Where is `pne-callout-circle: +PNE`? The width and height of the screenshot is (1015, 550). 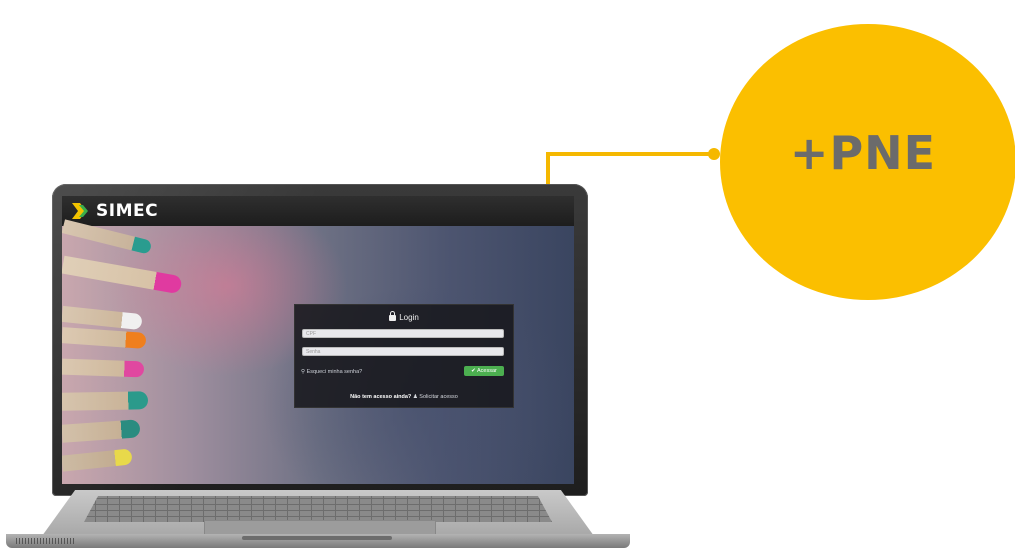
pne-callout-circle: +PNE is located at coordinates (867, 162).